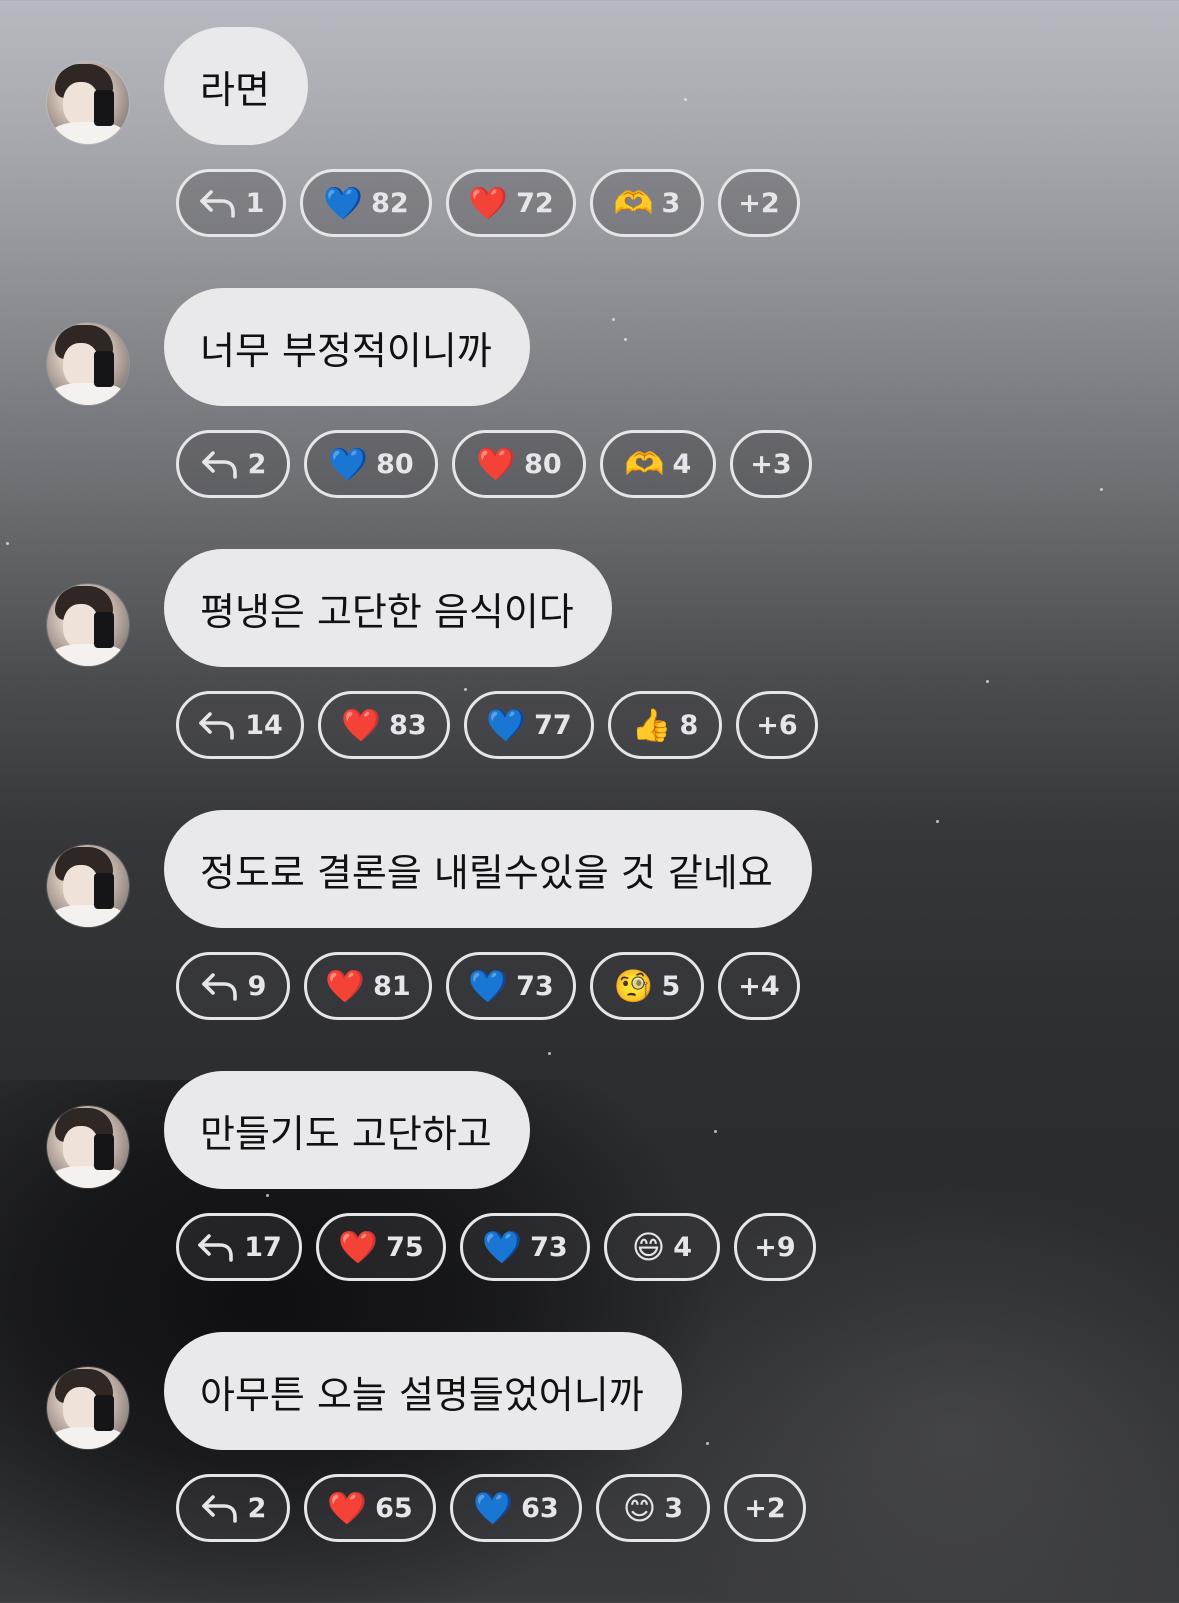 The height and width of the screenshot is (1603, 1179). What do you see at coordinates (346, 1133) in the screenshot?
I see `message-text: 만들기도 고단하고` at bounding box center [346, 1133].